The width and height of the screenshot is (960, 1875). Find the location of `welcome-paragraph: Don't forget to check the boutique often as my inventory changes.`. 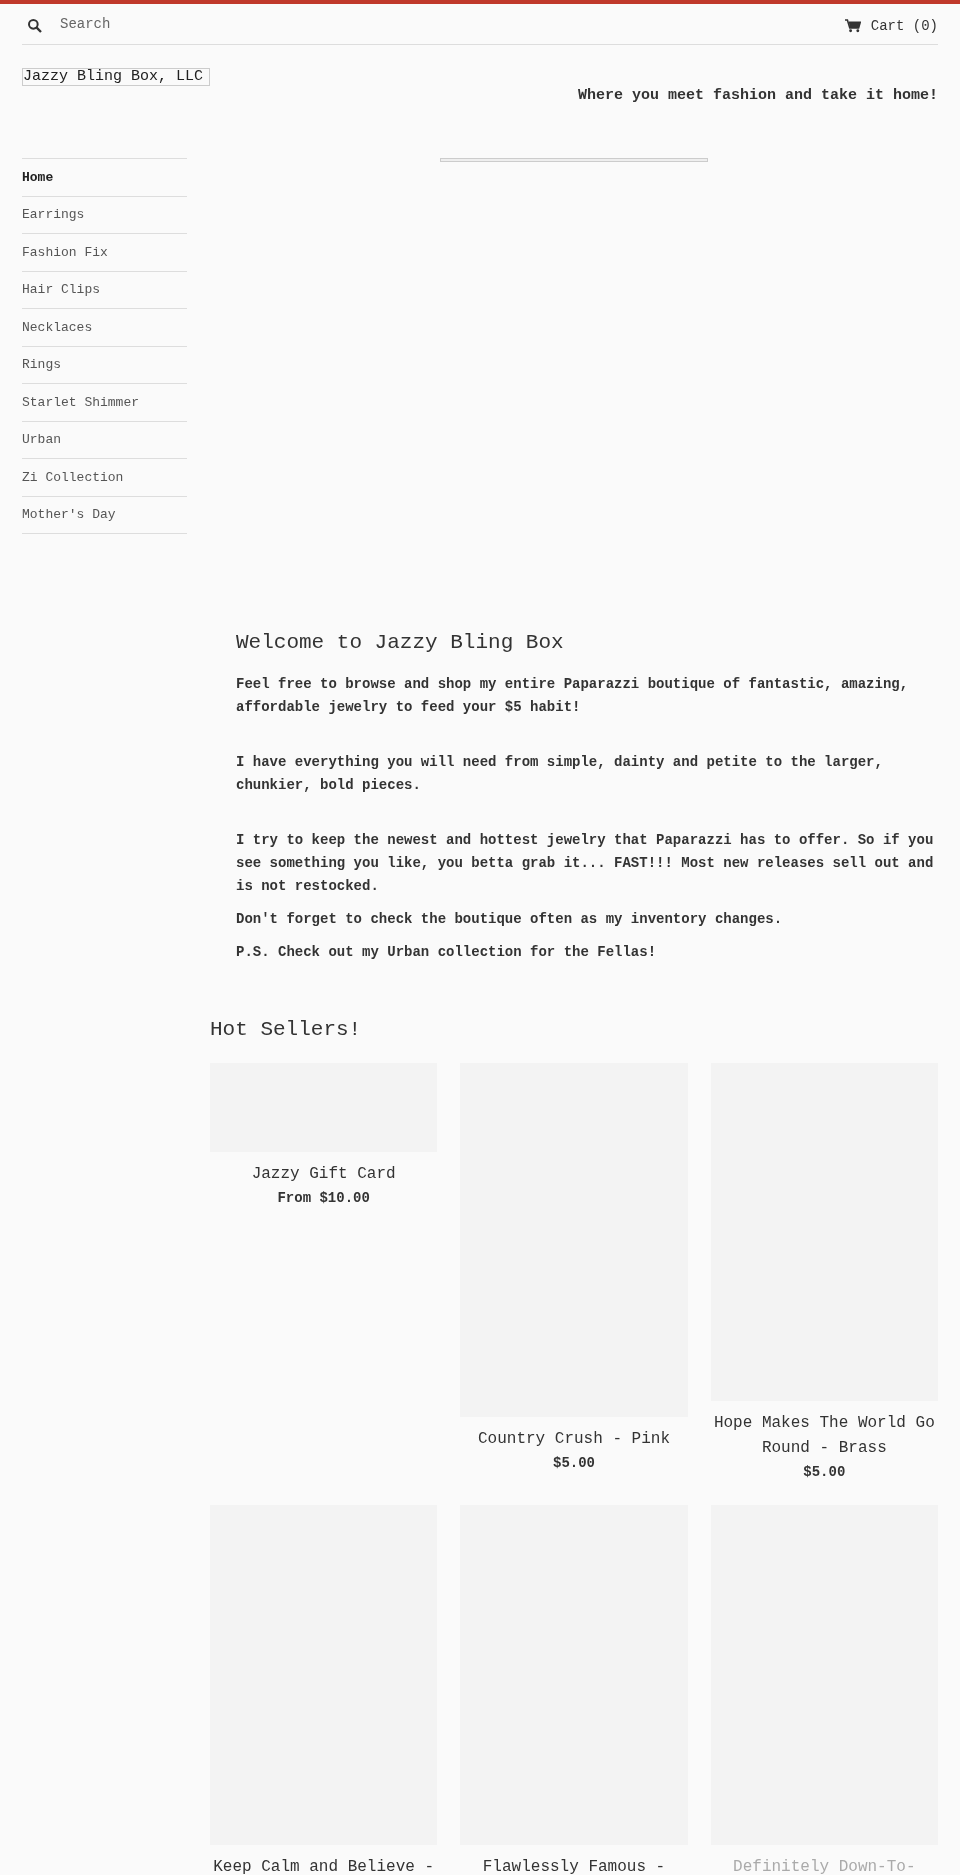

welcome-paragraph: Don't forget to check the boutique often as my inventory changes. is located at coordinates (510, 919).